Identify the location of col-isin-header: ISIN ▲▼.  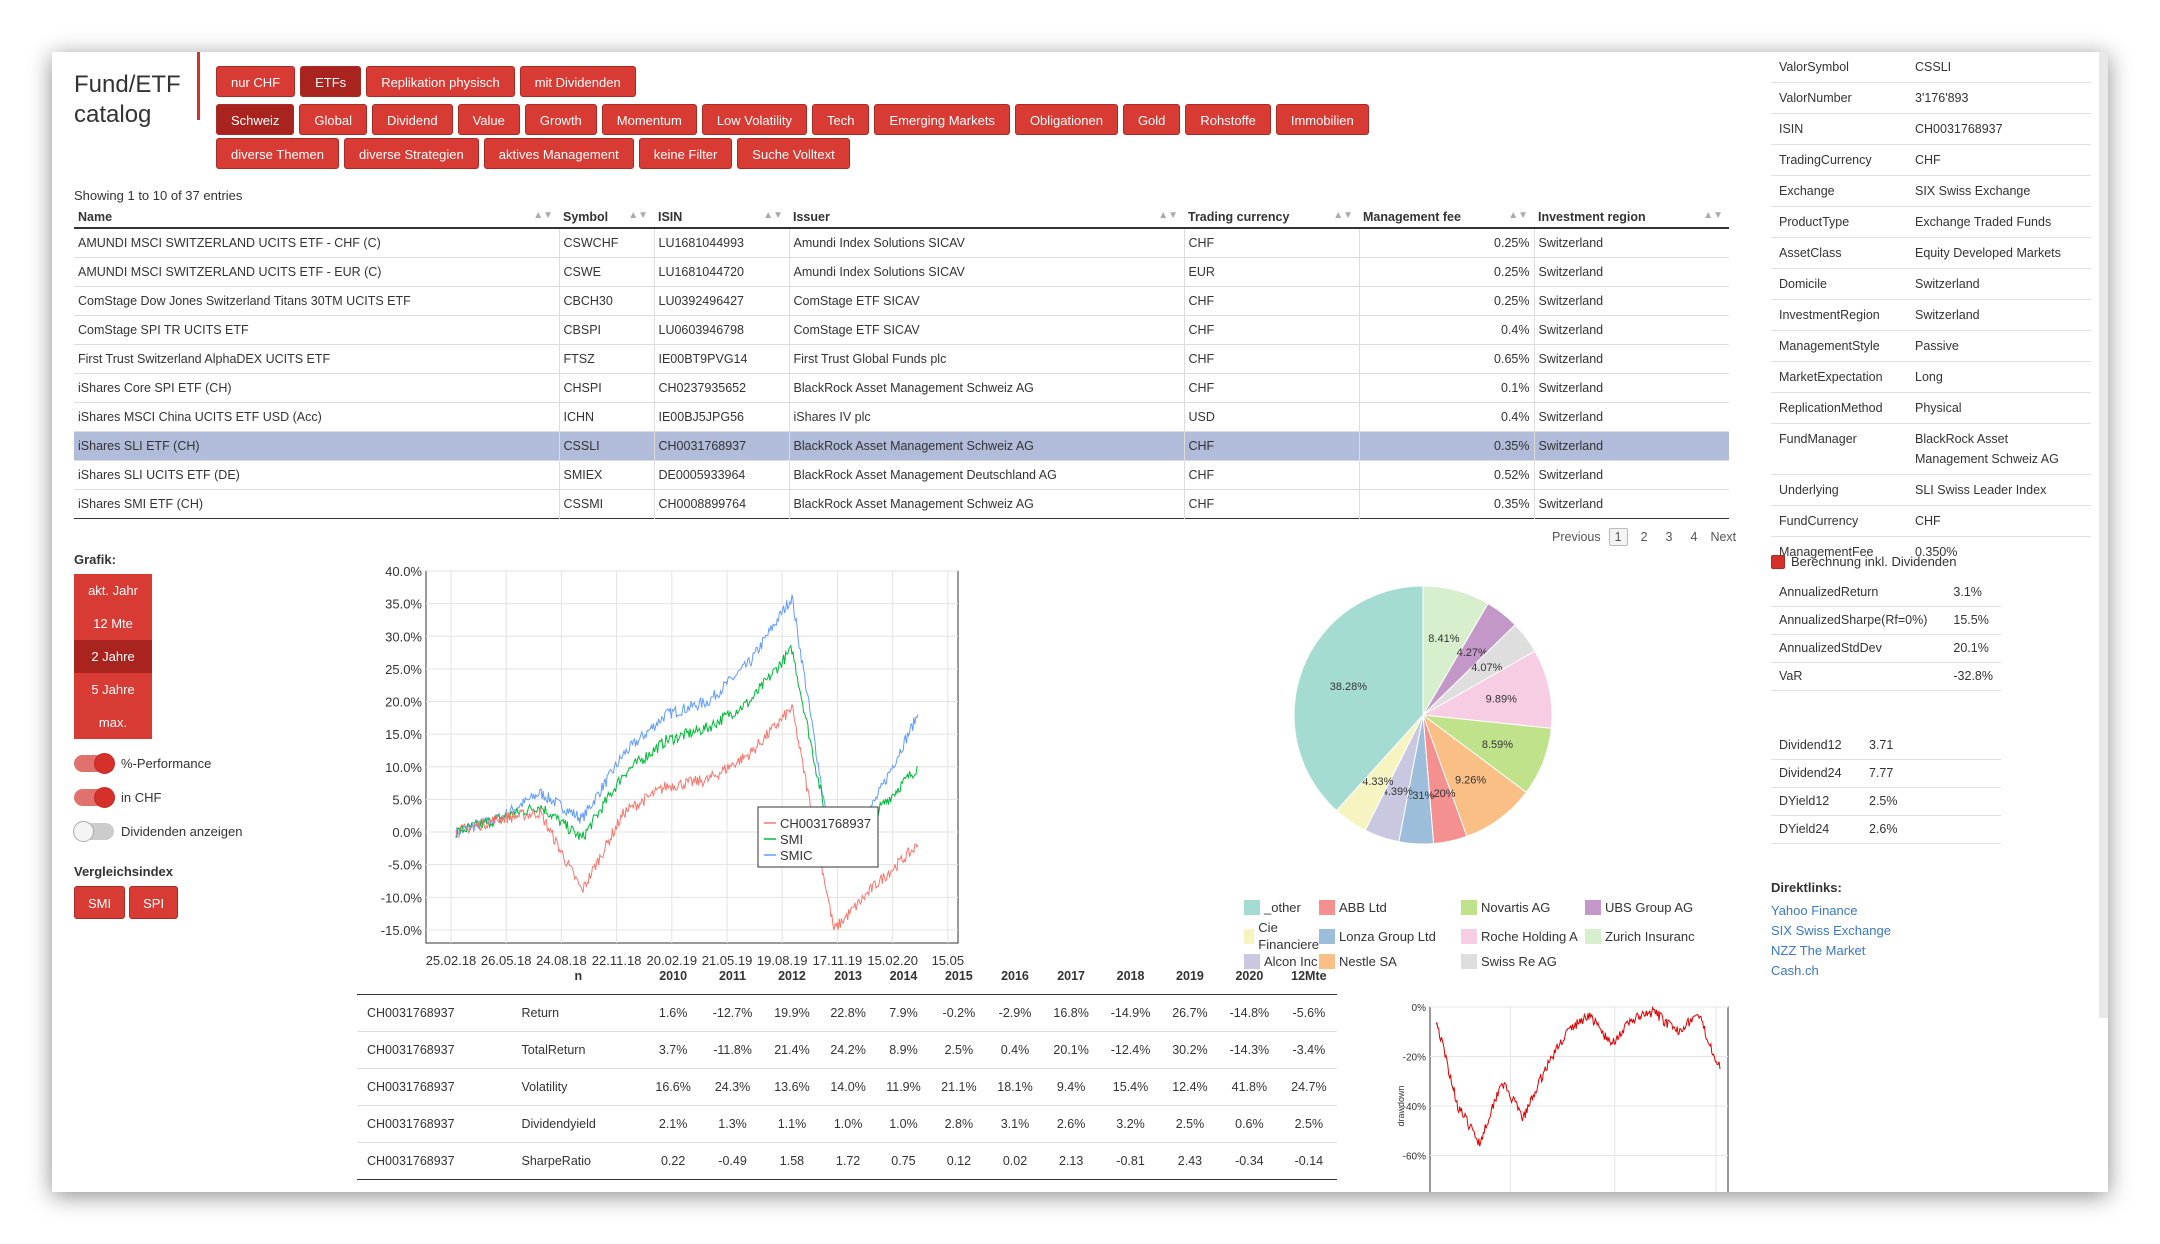
(721, 217).